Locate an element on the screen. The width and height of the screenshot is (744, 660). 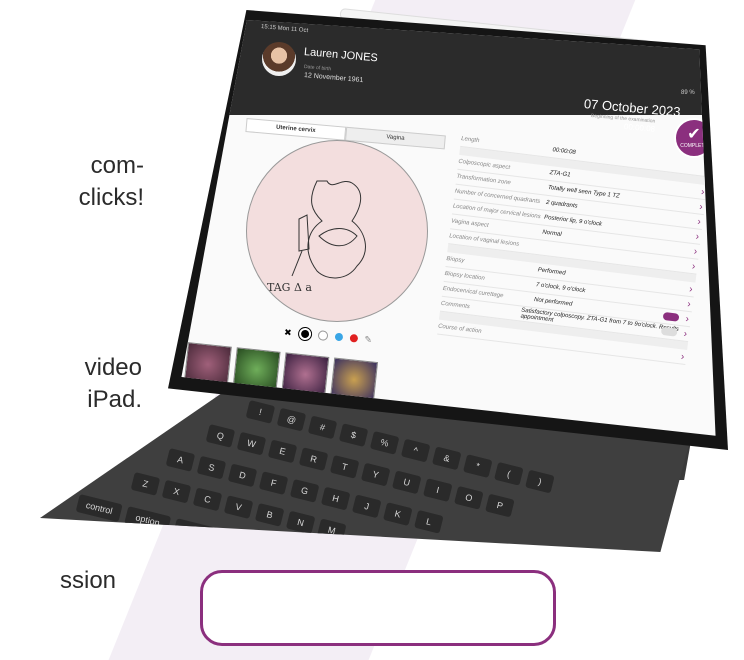
color-white is located at coordinates (322, 335).